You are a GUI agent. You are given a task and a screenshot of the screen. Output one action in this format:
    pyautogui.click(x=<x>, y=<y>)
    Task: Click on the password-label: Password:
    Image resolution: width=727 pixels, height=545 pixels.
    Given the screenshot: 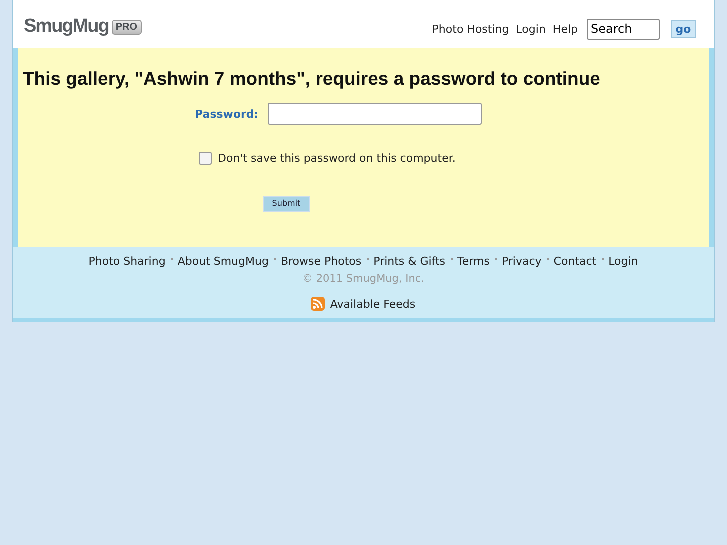 What is the action you would take?
    pyautogui.click(x=227, y=114)
    